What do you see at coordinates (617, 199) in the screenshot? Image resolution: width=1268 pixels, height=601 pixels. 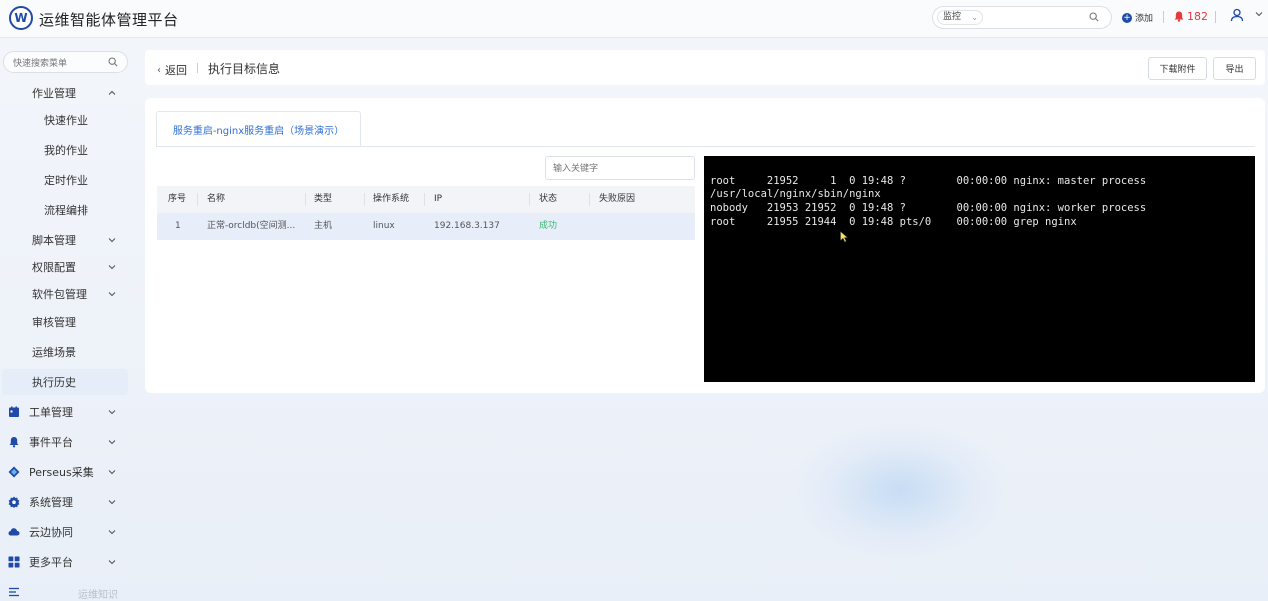 I see `column-header: 失败原因` at bounding box center [617, 199].